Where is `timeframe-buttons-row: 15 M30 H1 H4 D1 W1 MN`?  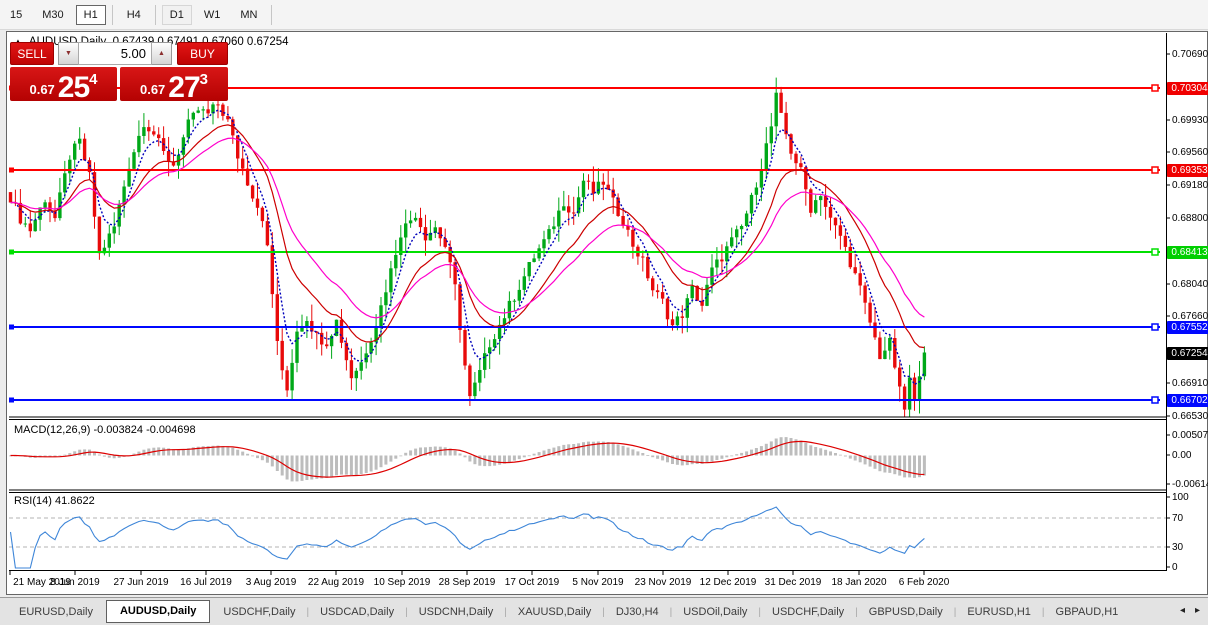
timeframe-buttons-row: 15 M30 H1 H4 D1 W1 MN is located at coordinates (604, 14).